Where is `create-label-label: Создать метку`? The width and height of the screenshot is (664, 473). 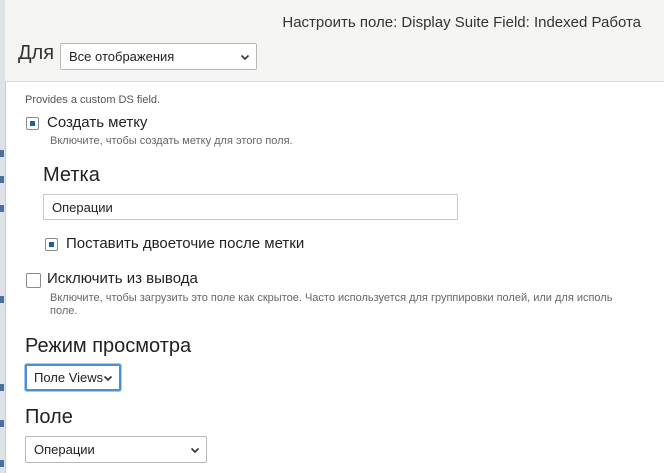
create-label-label: Создать метку is located at coordinates (97, 122).